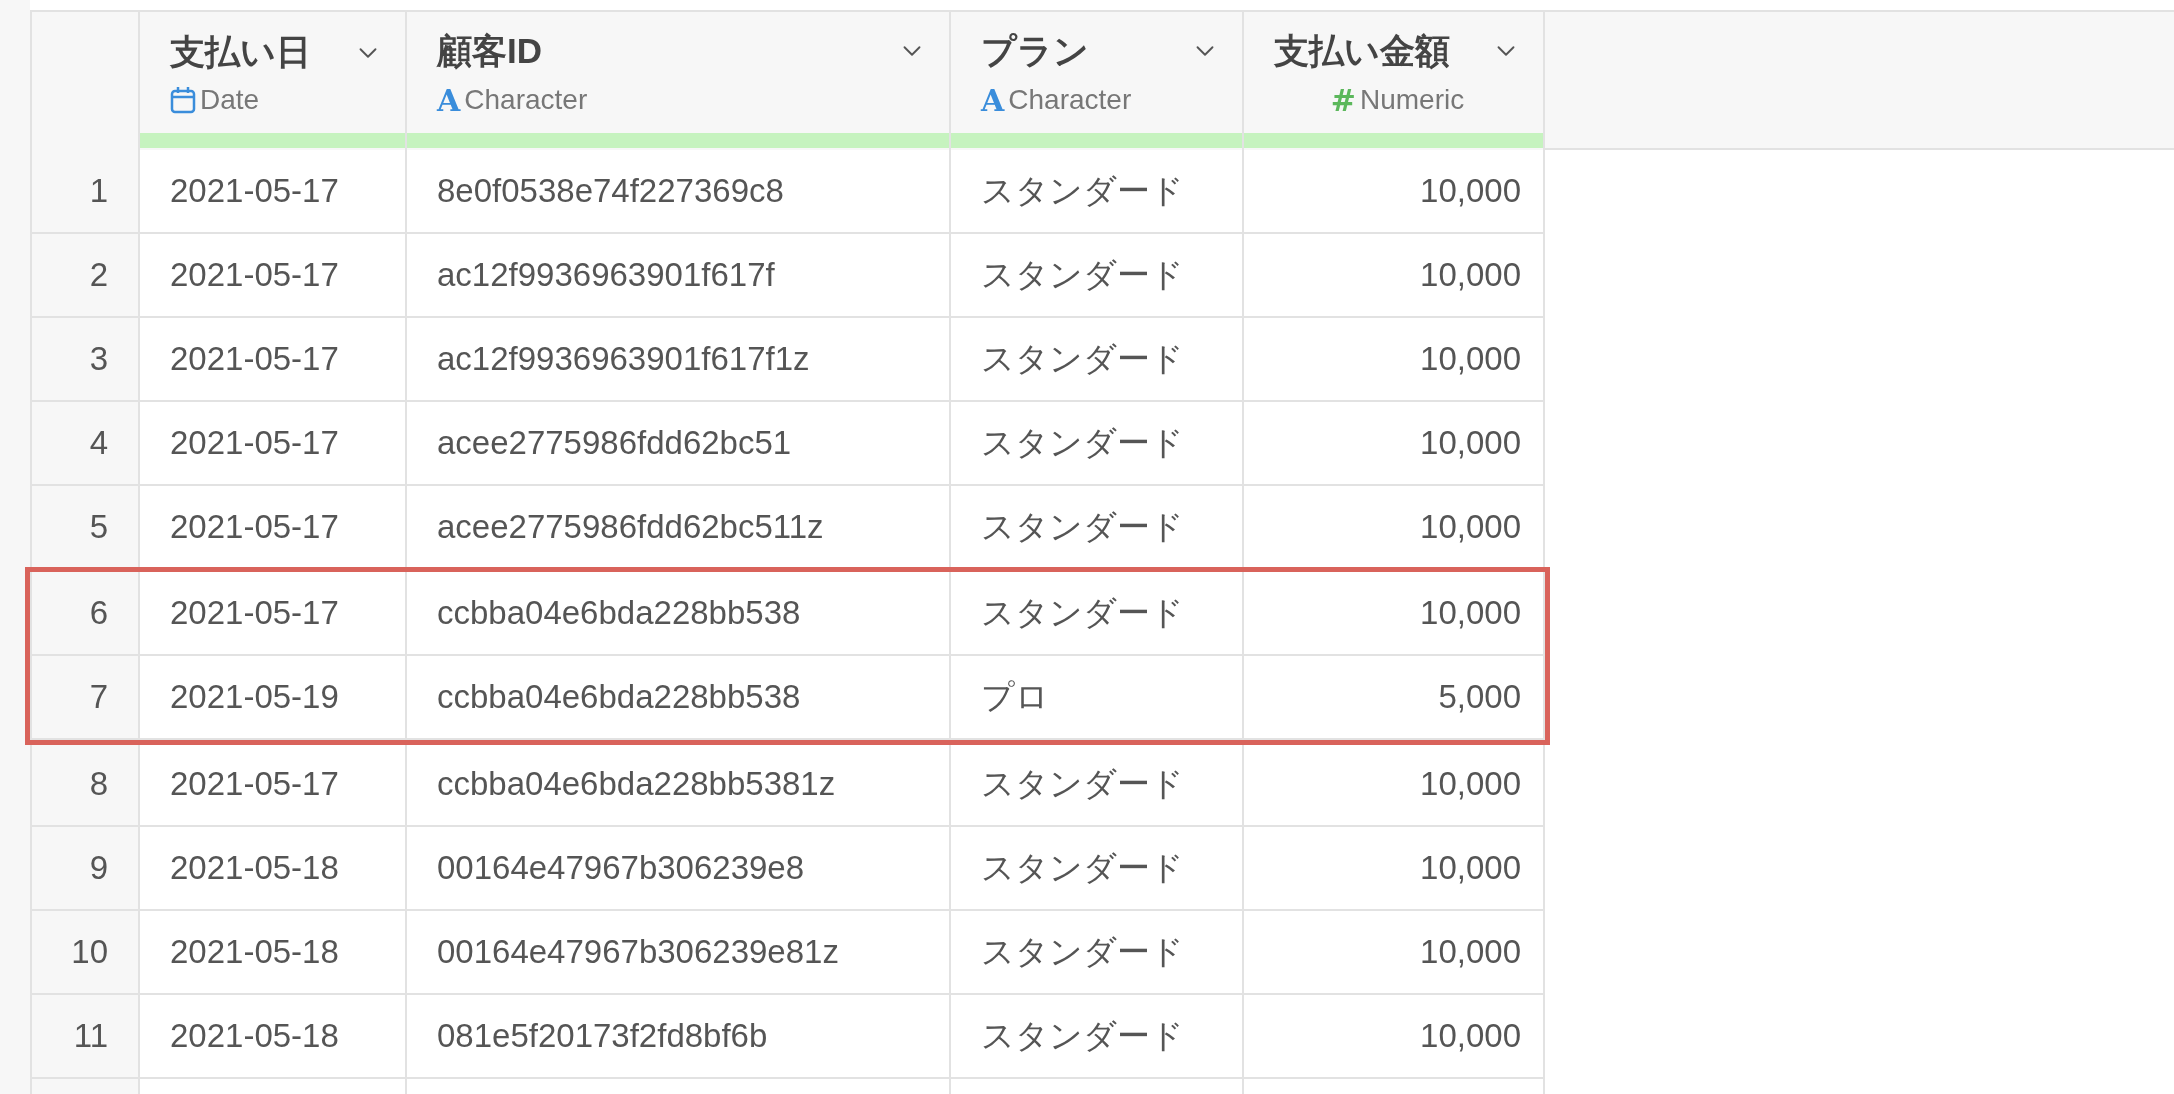  Describe the element at coordinates (273, 698) in the screenshot. I see `table-cell: 2021-05-19` at that location.